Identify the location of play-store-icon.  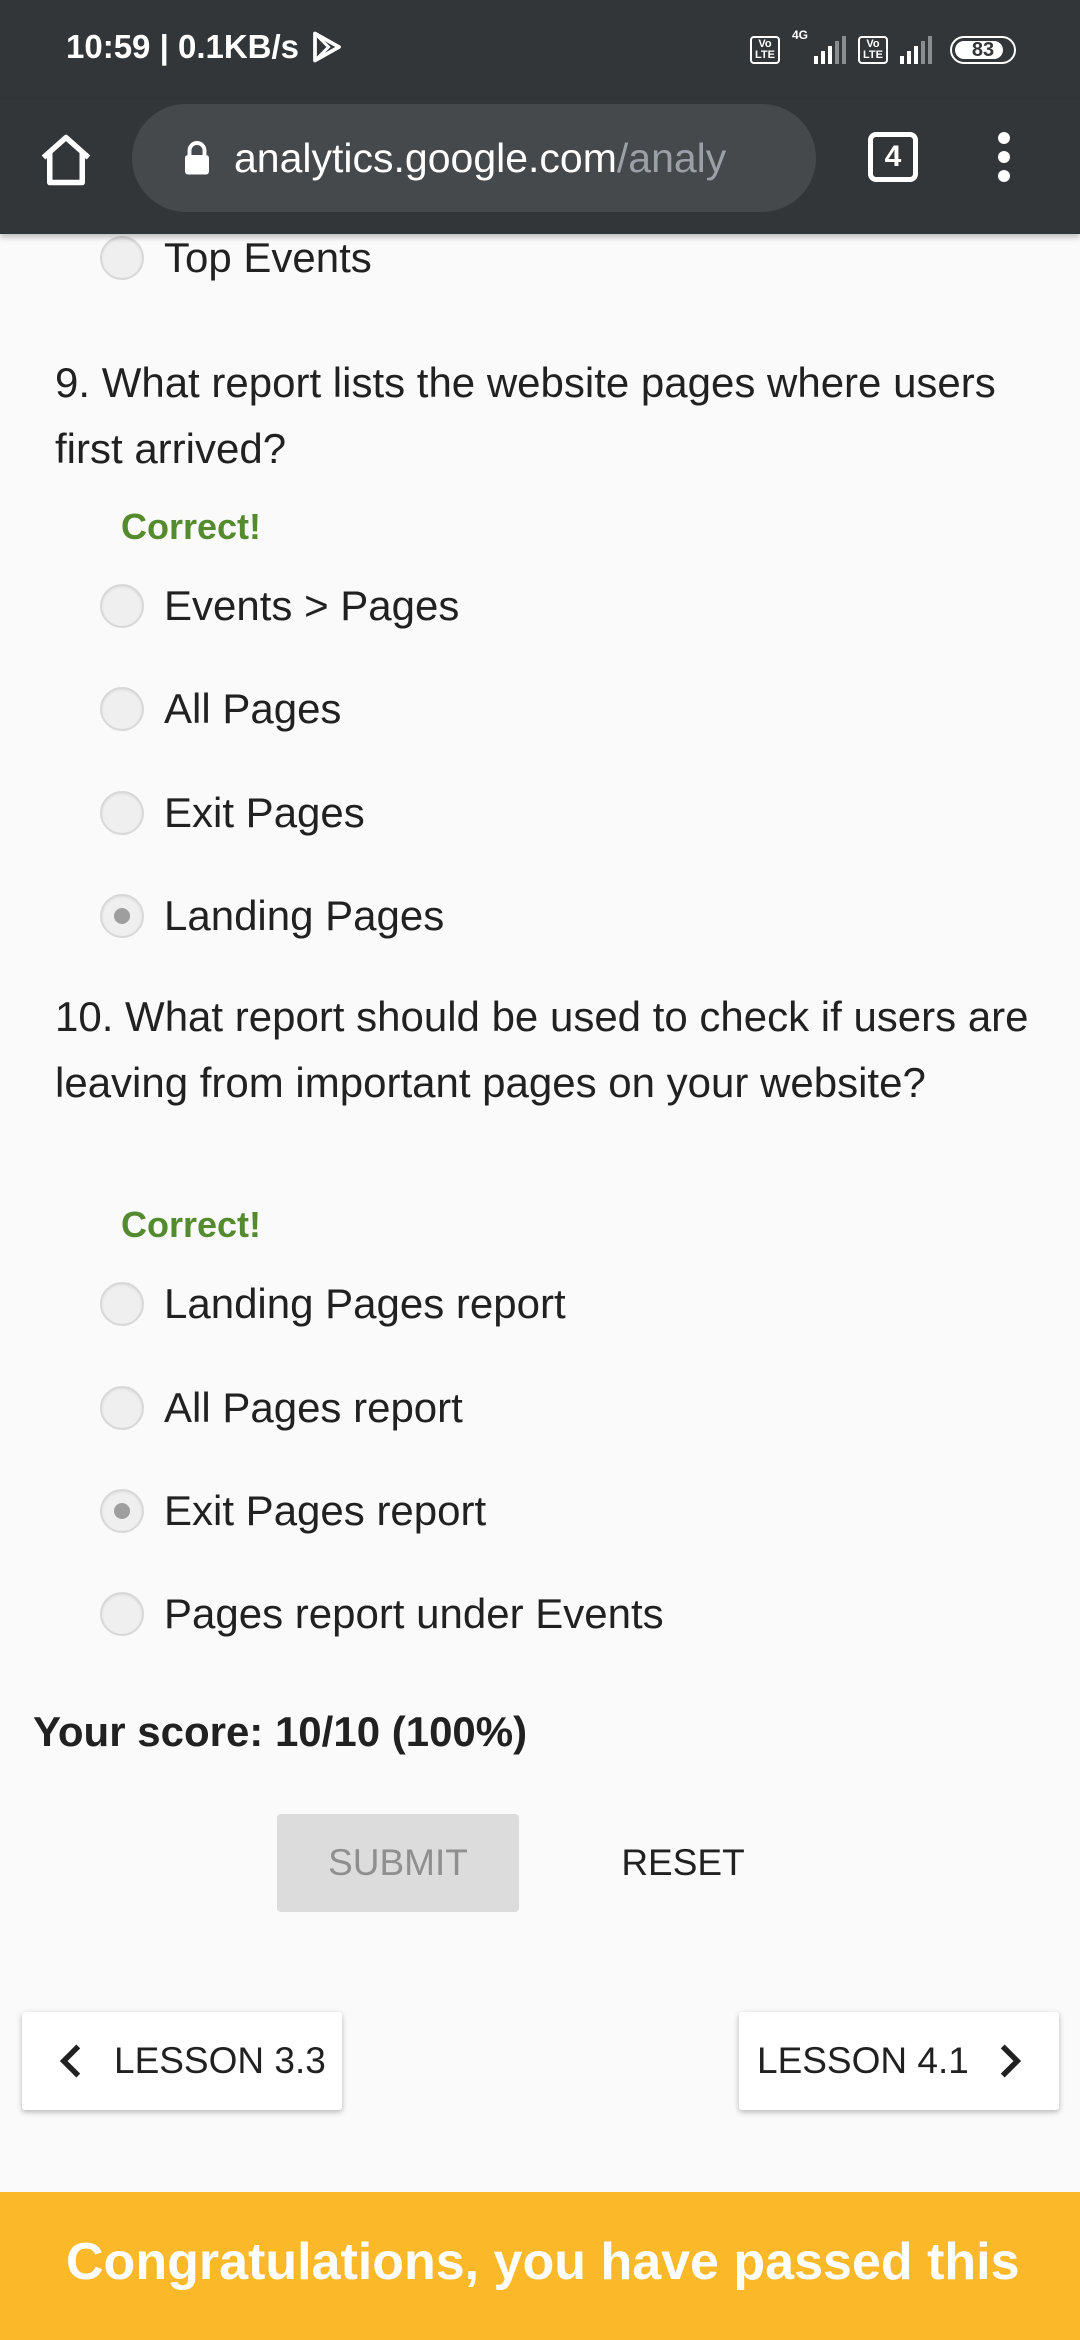
(327, 47).